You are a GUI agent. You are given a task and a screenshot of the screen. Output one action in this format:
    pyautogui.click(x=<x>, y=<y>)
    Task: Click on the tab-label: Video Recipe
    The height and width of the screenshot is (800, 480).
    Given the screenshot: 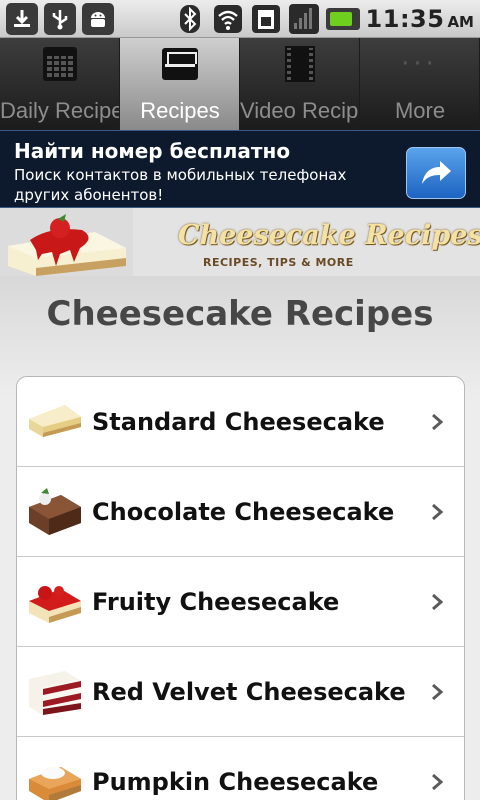 What is the action you would take?
    pyautogui.click(x=300, y=110)
    